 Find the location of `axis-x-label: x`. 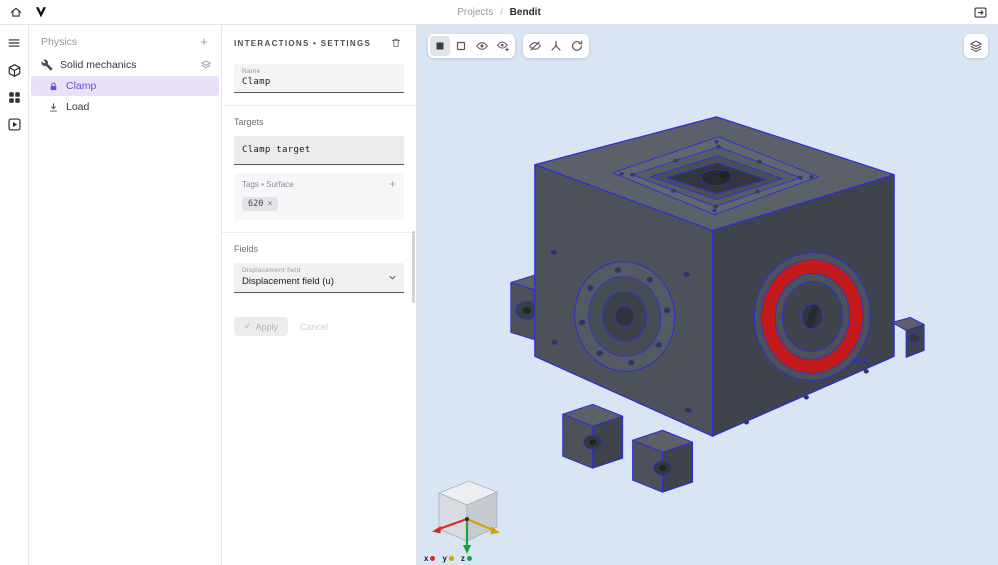

axis-x-label: x is located at coordinates (430, 558).